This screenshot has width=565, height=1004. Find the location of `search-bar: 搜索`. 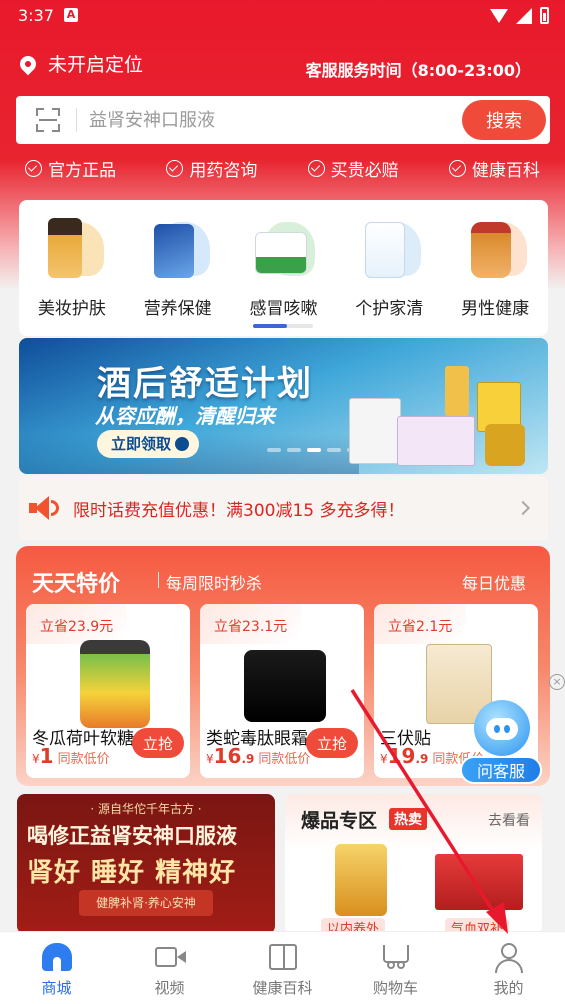

search-bar: 搜索 is located at coordinates (283, 120).